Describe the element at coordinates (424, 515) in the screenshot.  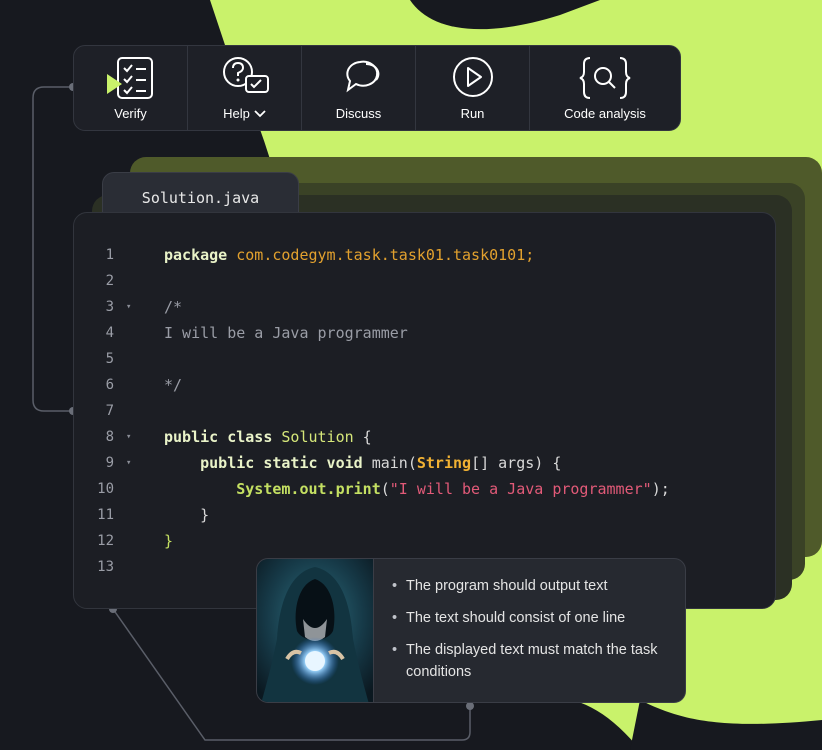
I see `code-line: 11 }` at that location.